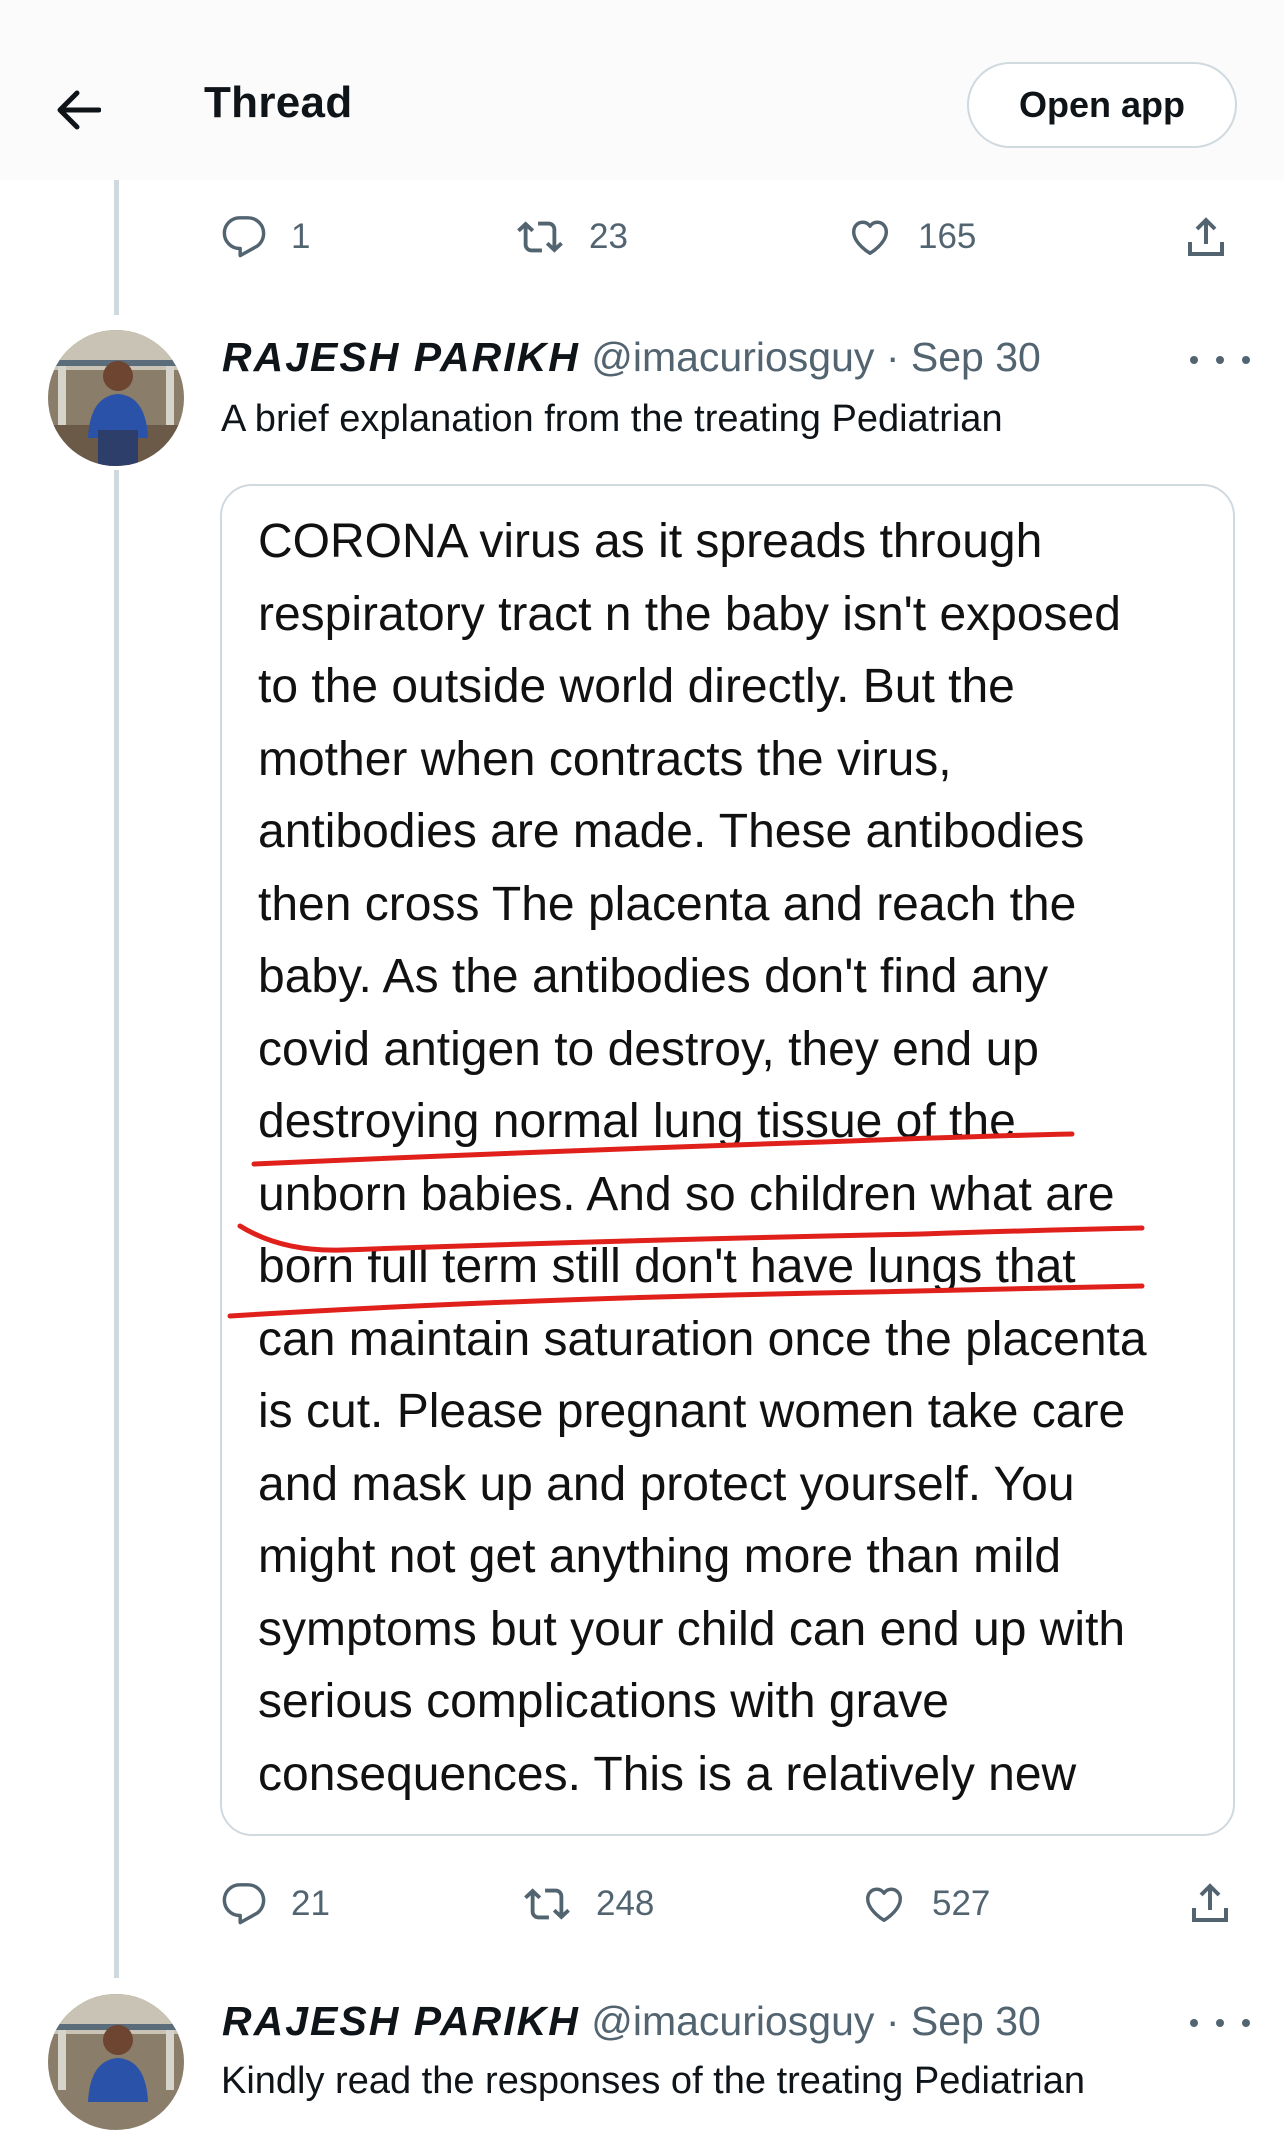  Describe the element at coordinates (1102, 105) in the screenshot. I see `open-app-button: Open app` at that location.